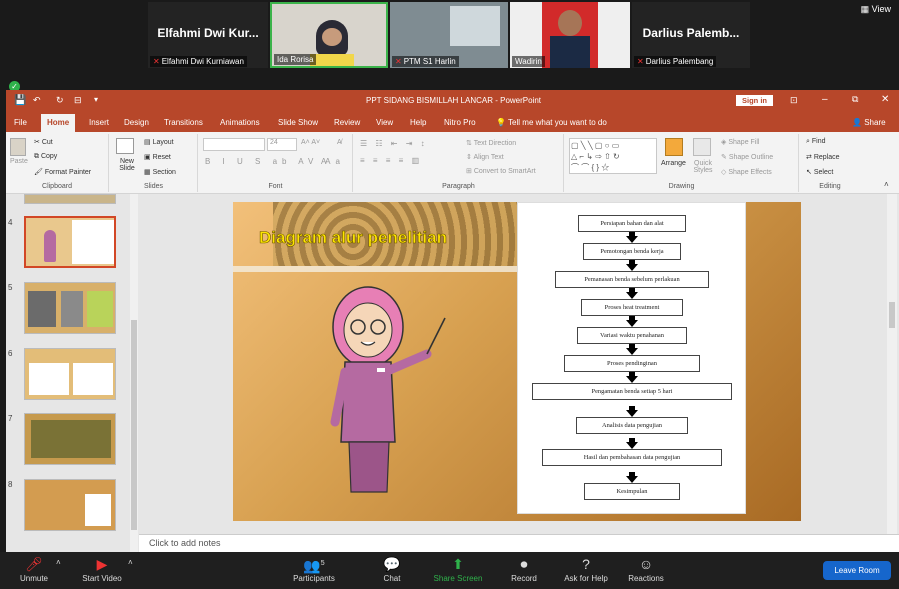 Image resolution: width=899 pixels, height=589 pixels. Describe the element at coordinates (20, 100) in the screenshot. I see `save-icon: 💾` at that location.